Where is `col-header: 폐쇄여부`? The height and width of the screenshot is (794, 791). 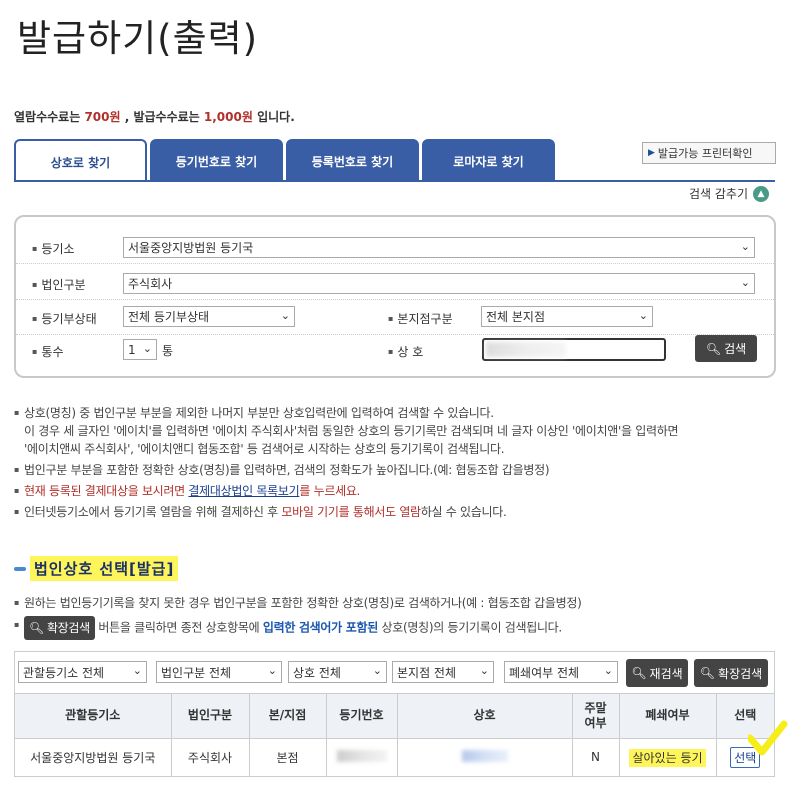 col-header: 폐쇄여부 is located at coordinates (668, 716).